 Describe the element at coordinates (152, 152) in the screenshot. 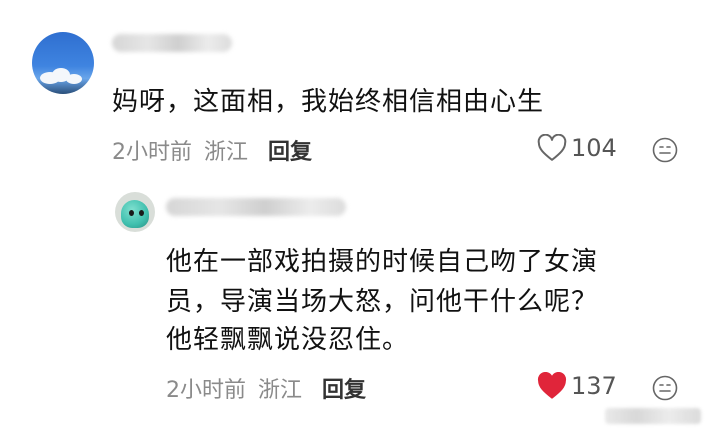

I see `comment-time: 2小时前` at that location.